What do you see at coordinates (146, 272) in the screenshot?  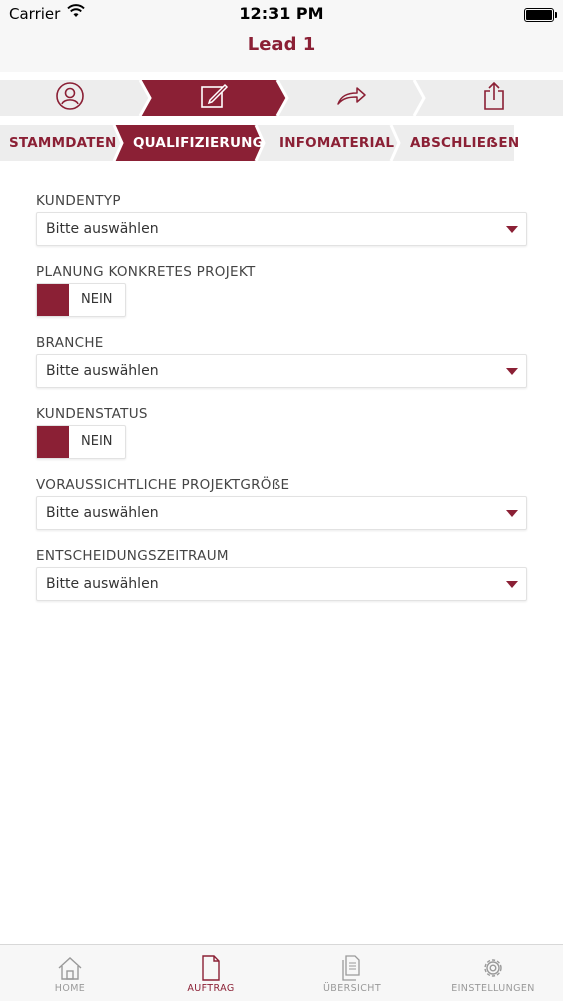 I see `planung-label: PLANUNG KONKRETES PROJEKT` at bounding box center [146, 272].